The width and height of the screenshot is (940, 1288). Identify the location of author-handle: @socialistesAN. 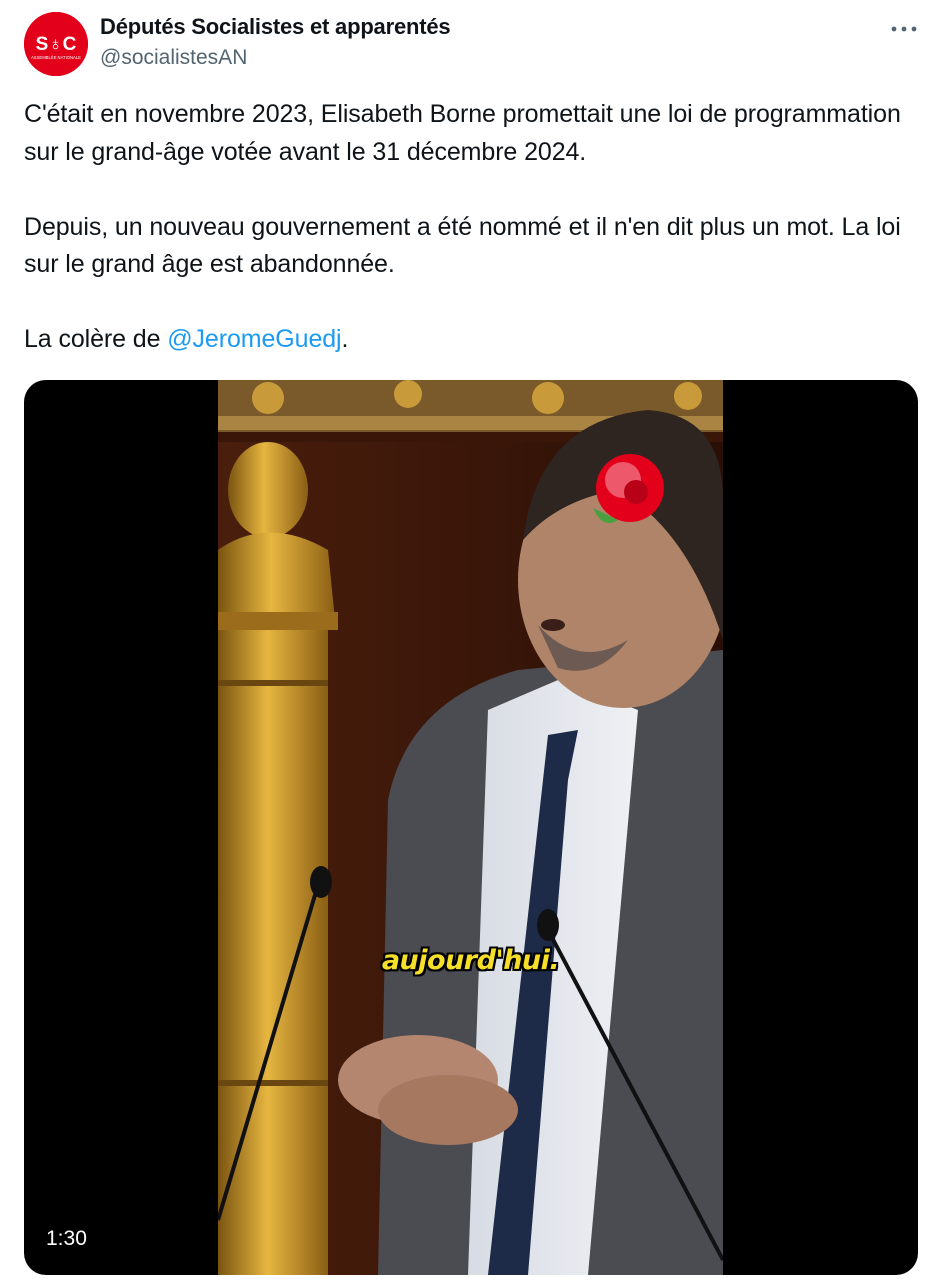
(173, 58).